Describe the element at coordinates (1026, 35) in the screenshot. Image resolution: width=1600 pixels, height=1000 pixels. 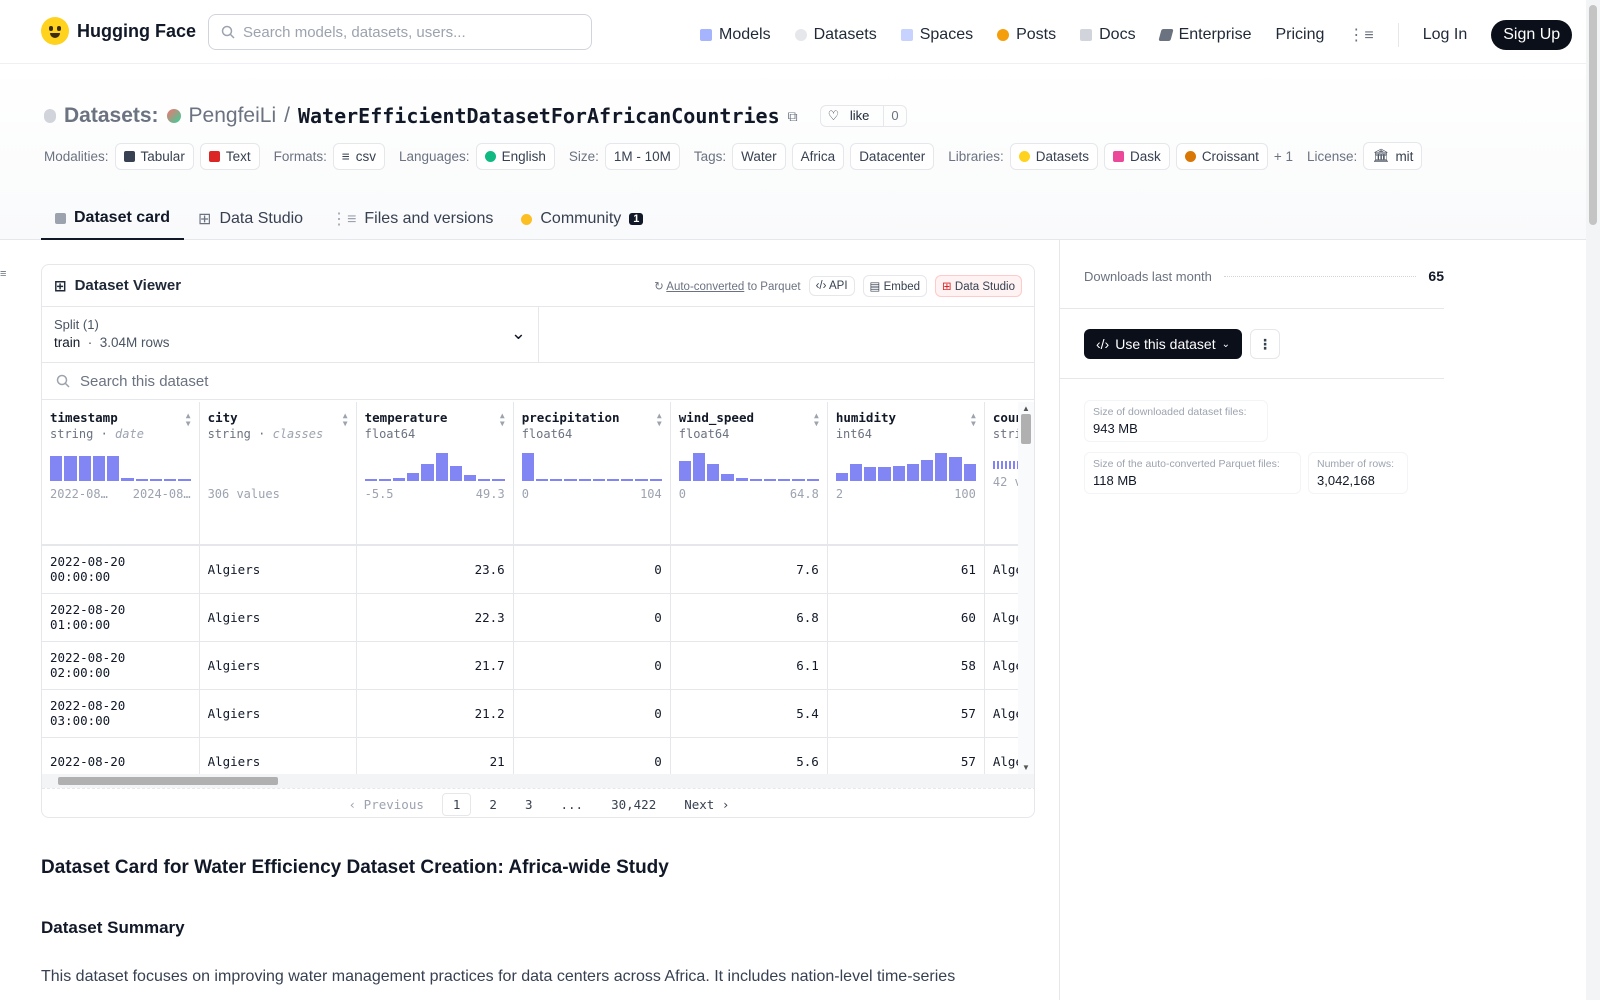
I see `nav-posts: Posts` at that location.